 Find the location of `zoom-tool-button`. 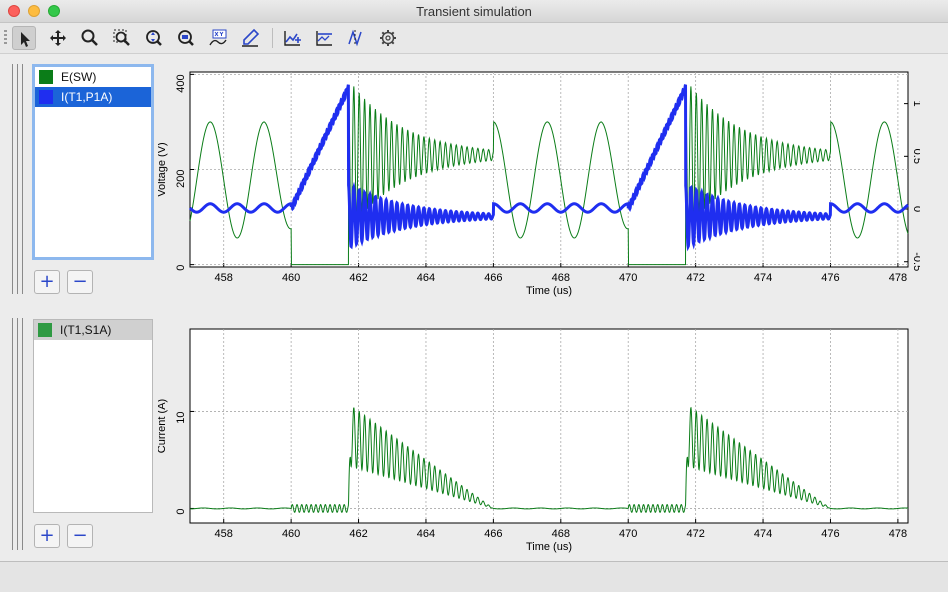

zoom-tool-button is located at coordinates (90, 38).